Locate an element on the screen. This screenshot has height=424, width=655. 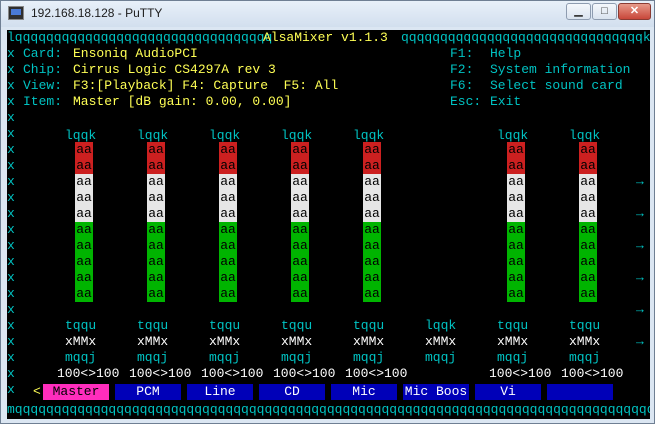
key-f1-action: Help is located at coordinates (506, 53).